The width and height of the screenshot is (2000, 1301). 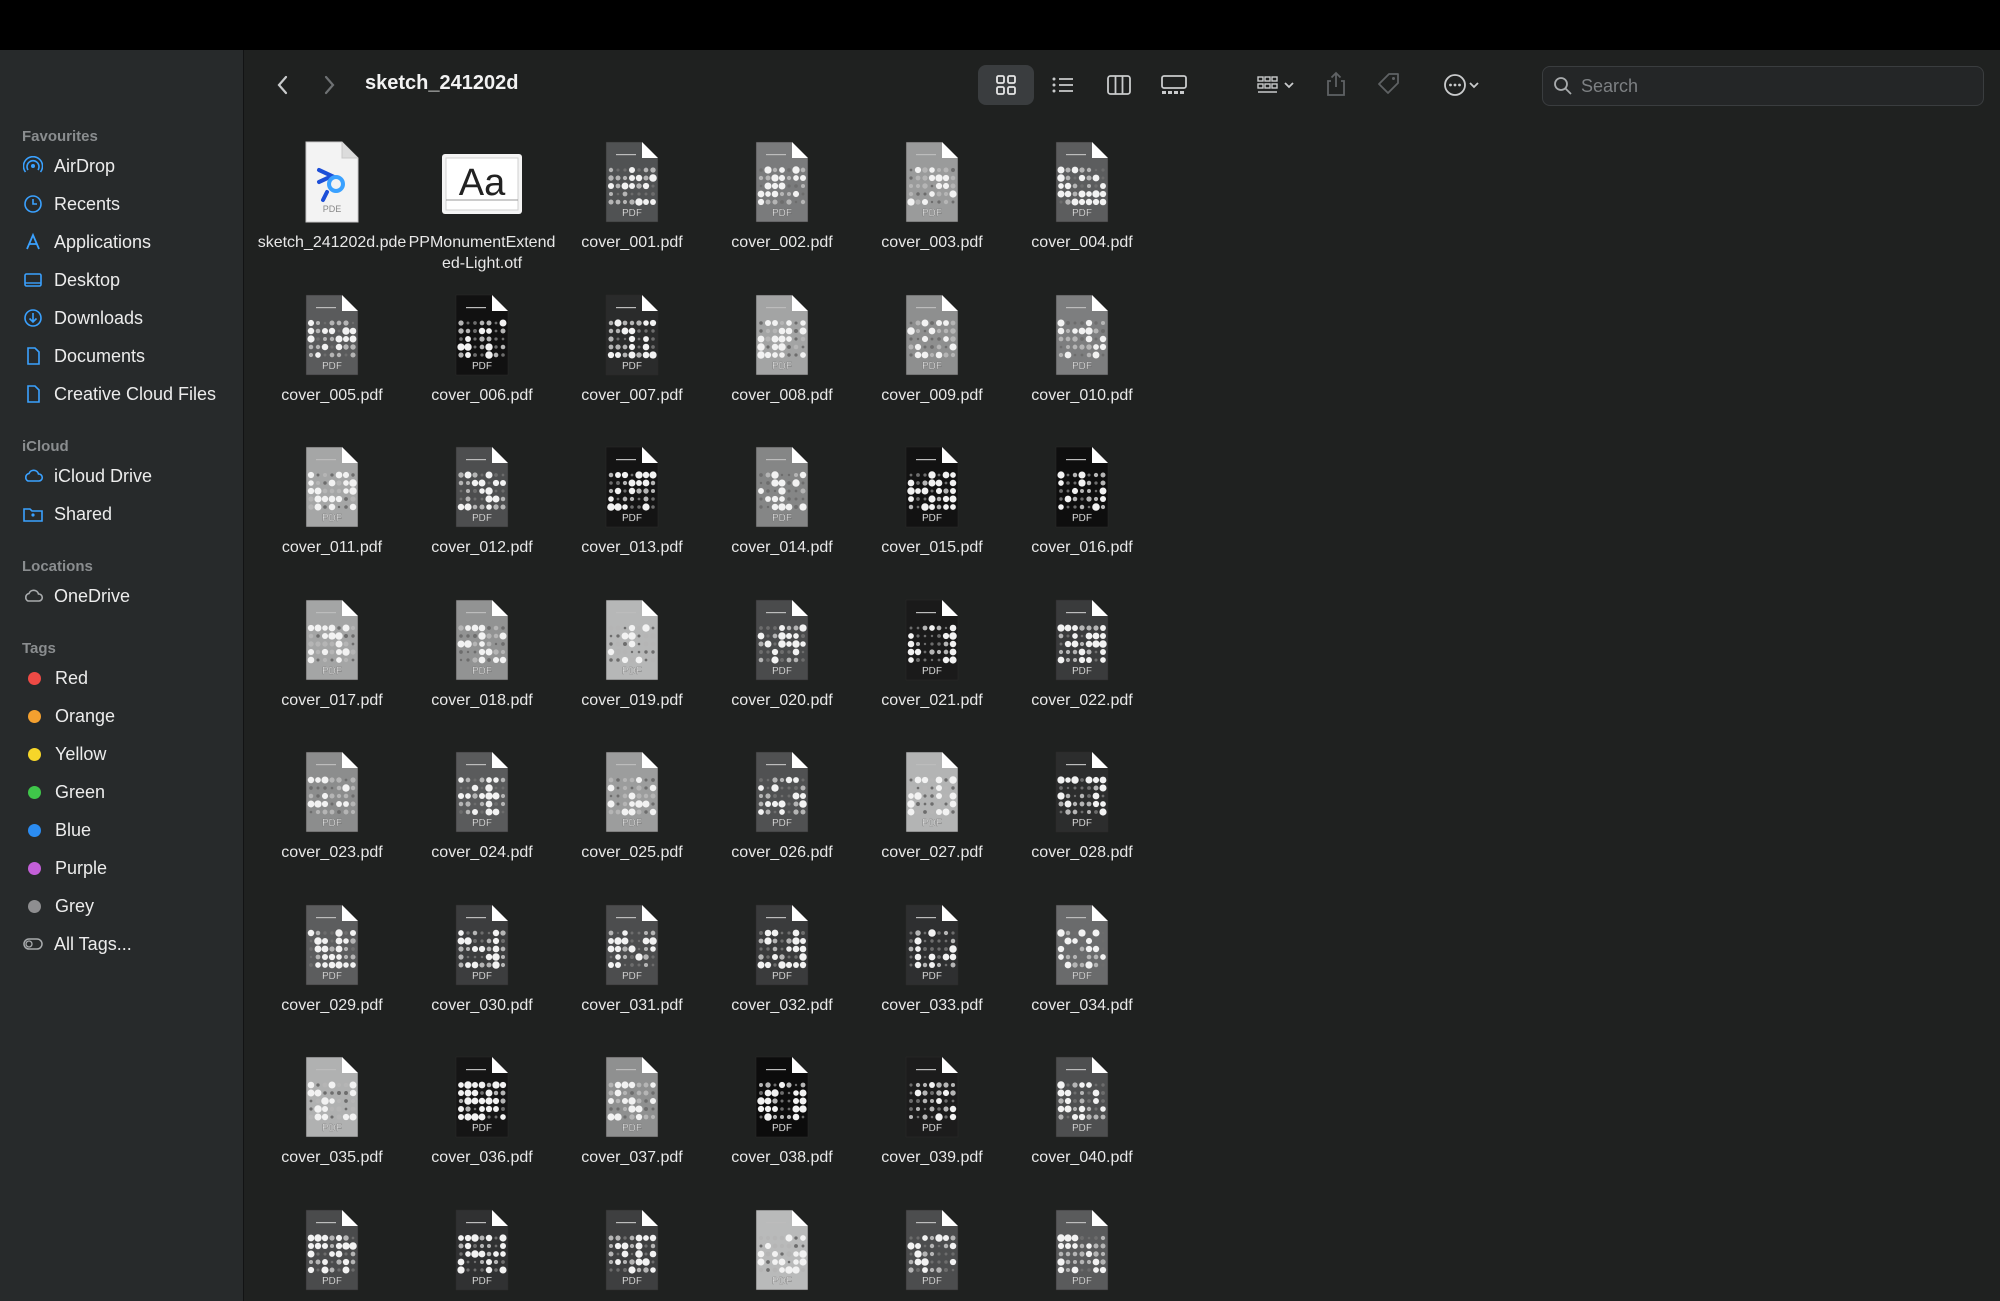 I want to click on tag-green: Green, so click(x=127, y=792).